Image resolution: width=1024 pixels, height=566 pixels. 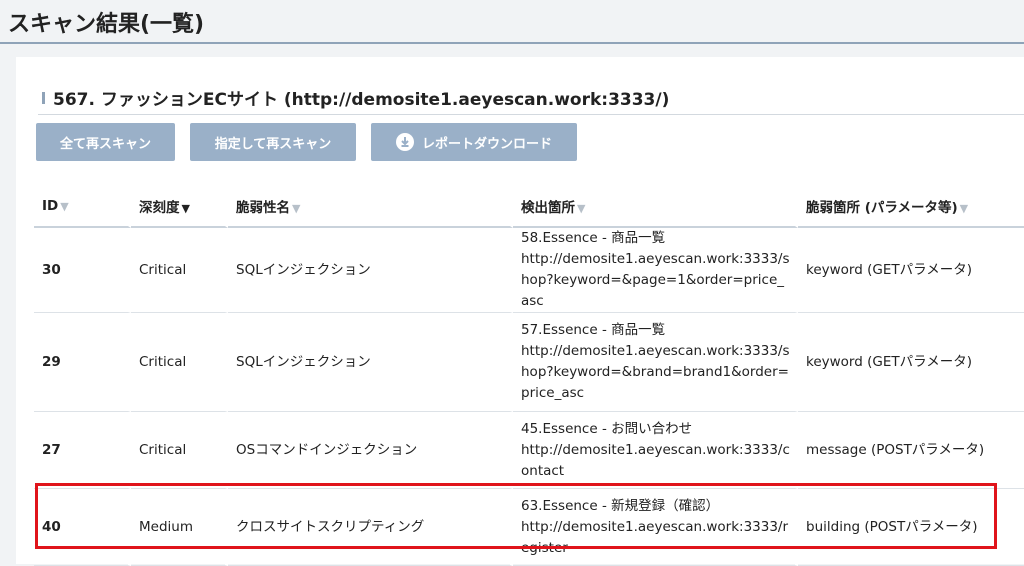 What do you see at coordinates (82, 450) in the screenshot?
I see `cell-id: 27` at bounding box center [82, 450].